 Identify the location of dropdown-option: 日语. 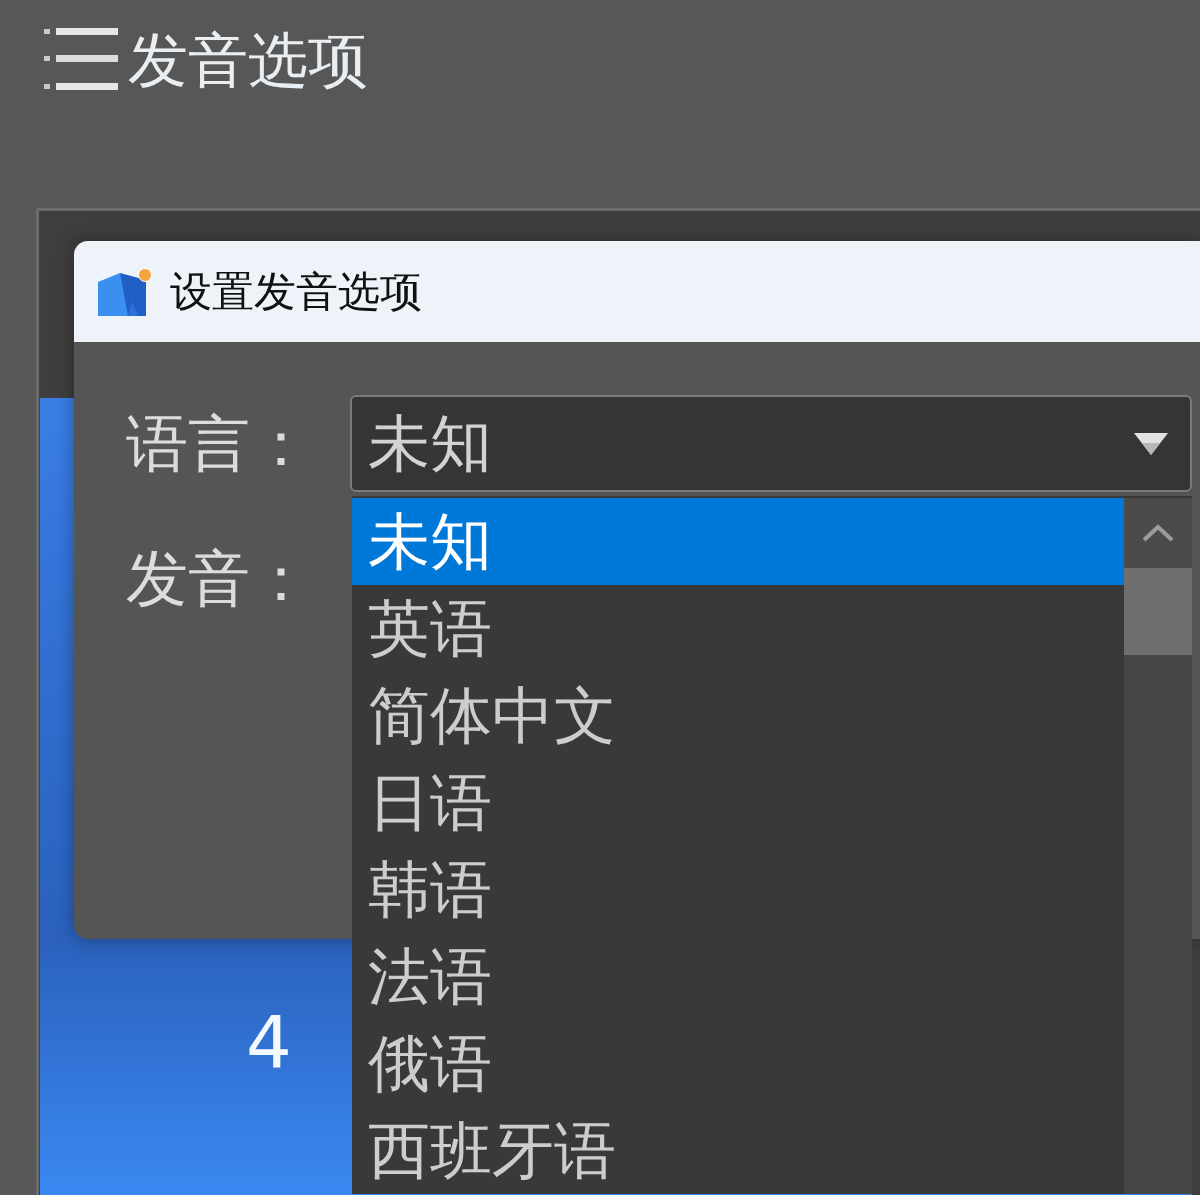
(738, 802).